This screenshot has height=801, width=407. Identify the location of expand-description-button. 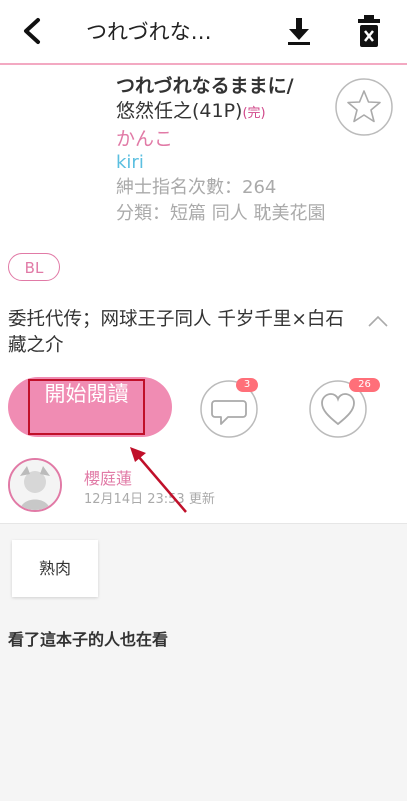
(378, 321).